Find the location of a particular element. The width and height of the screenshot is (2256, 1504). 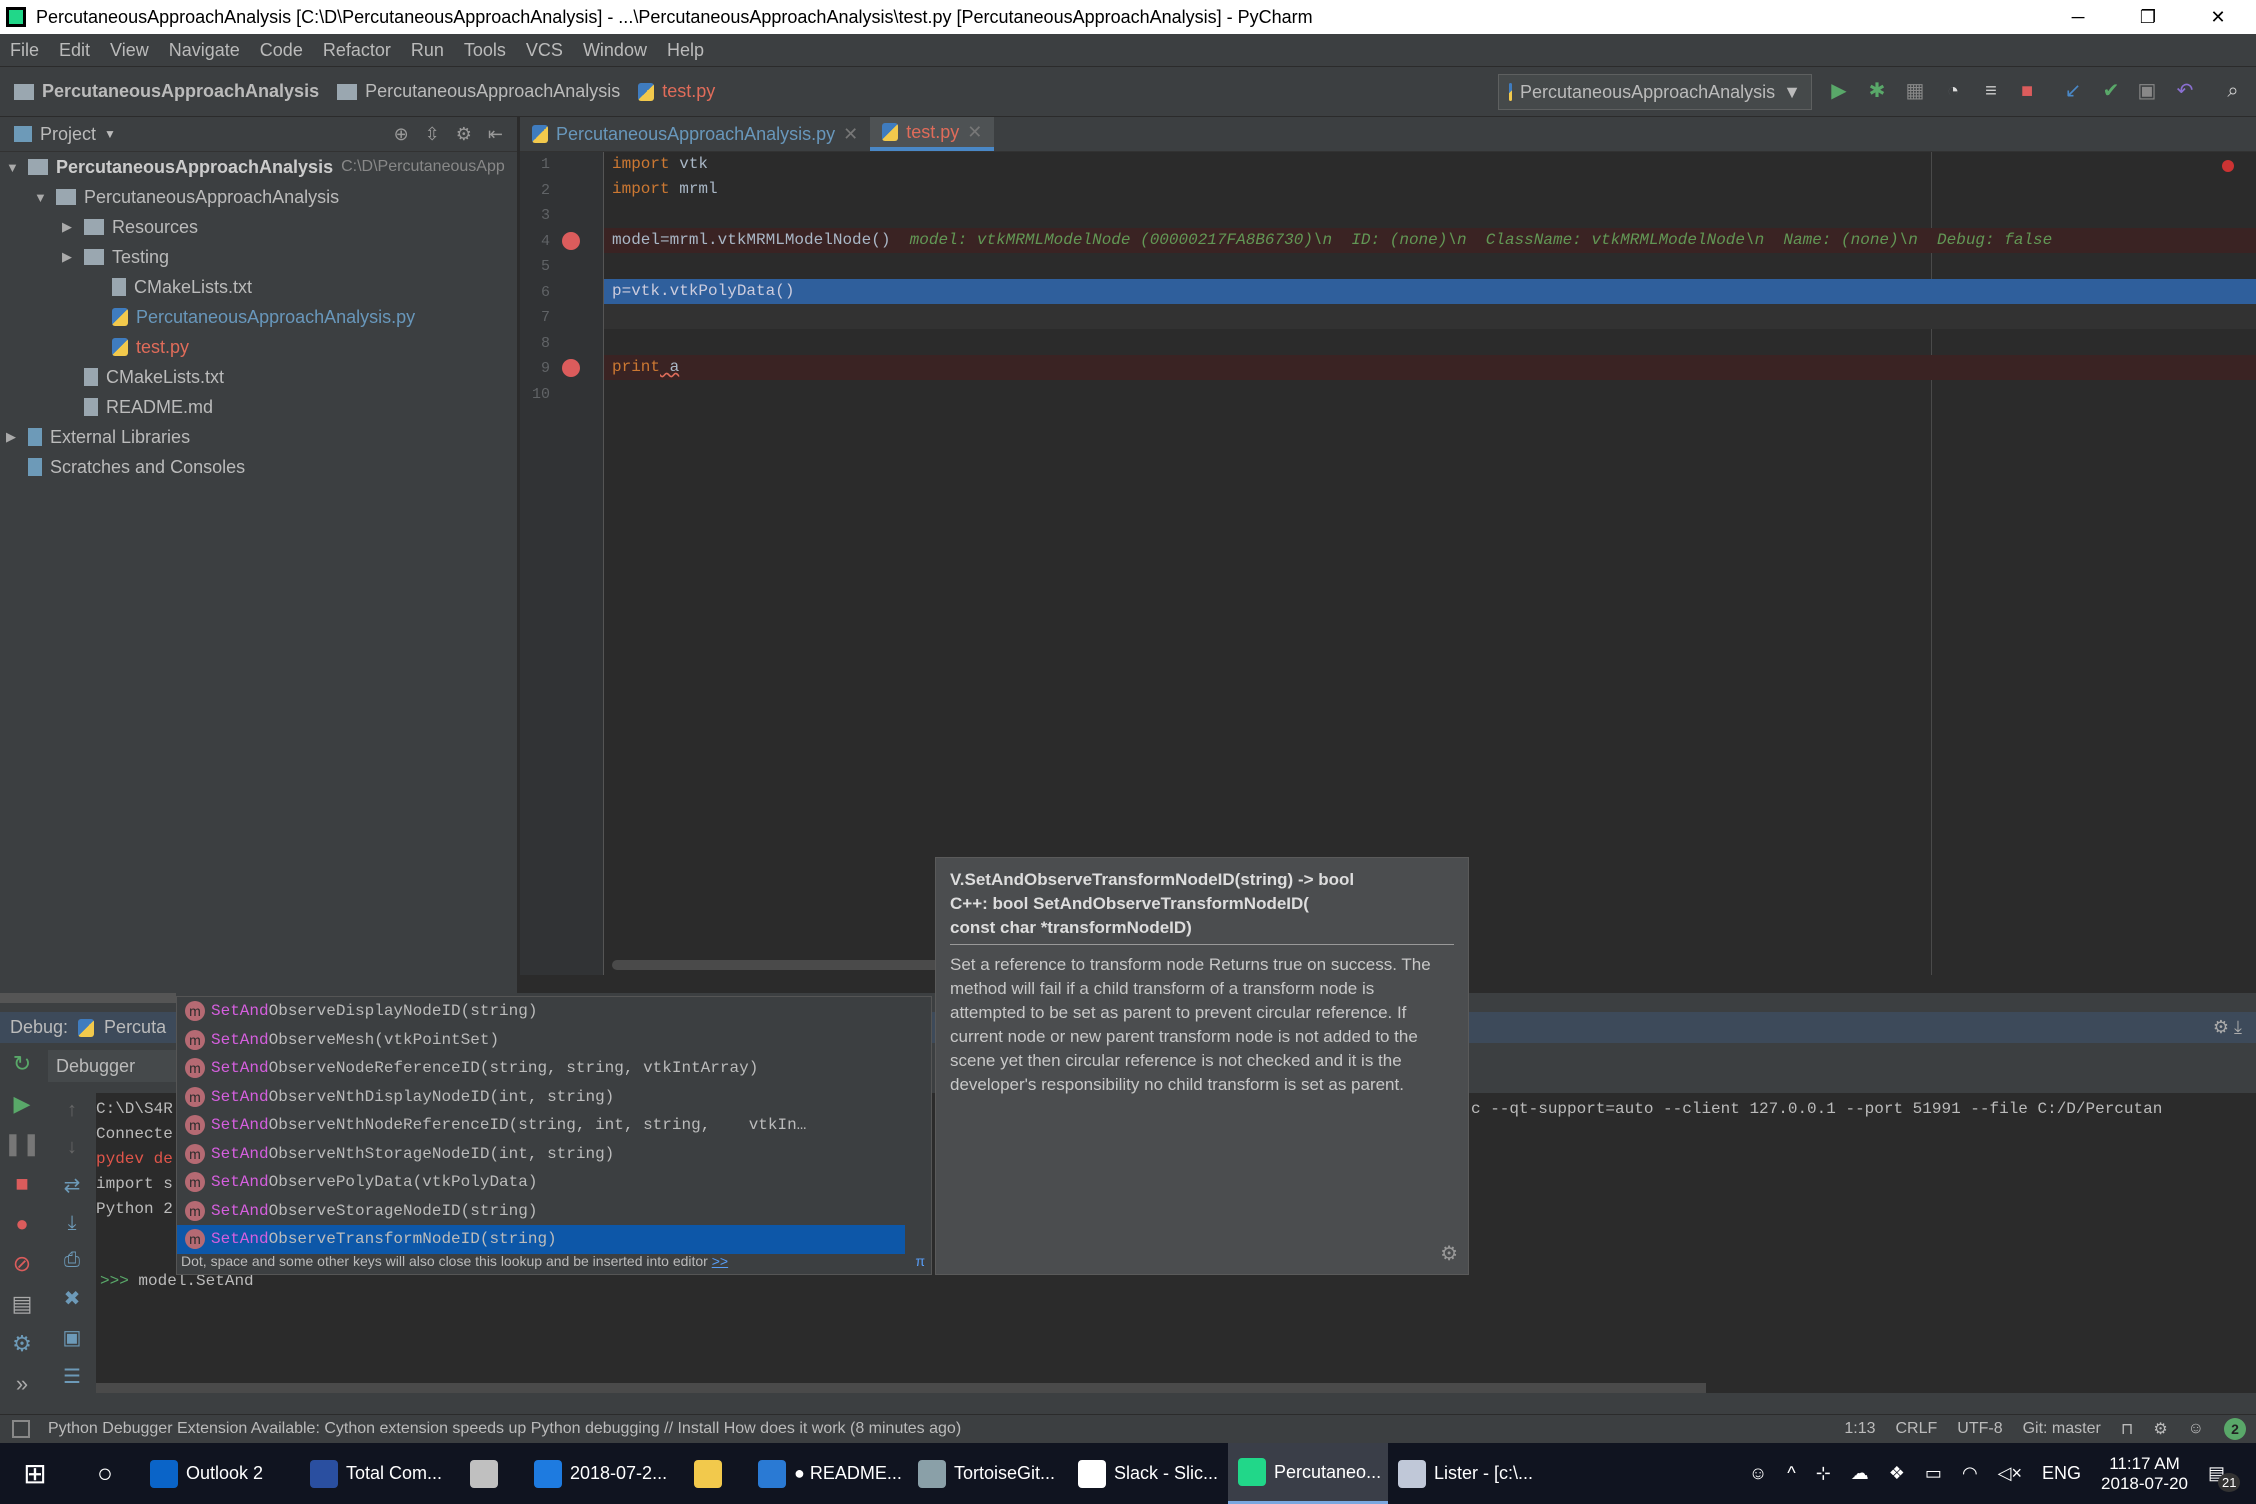

pin-icon: π is located at coordinates (920, 1261).